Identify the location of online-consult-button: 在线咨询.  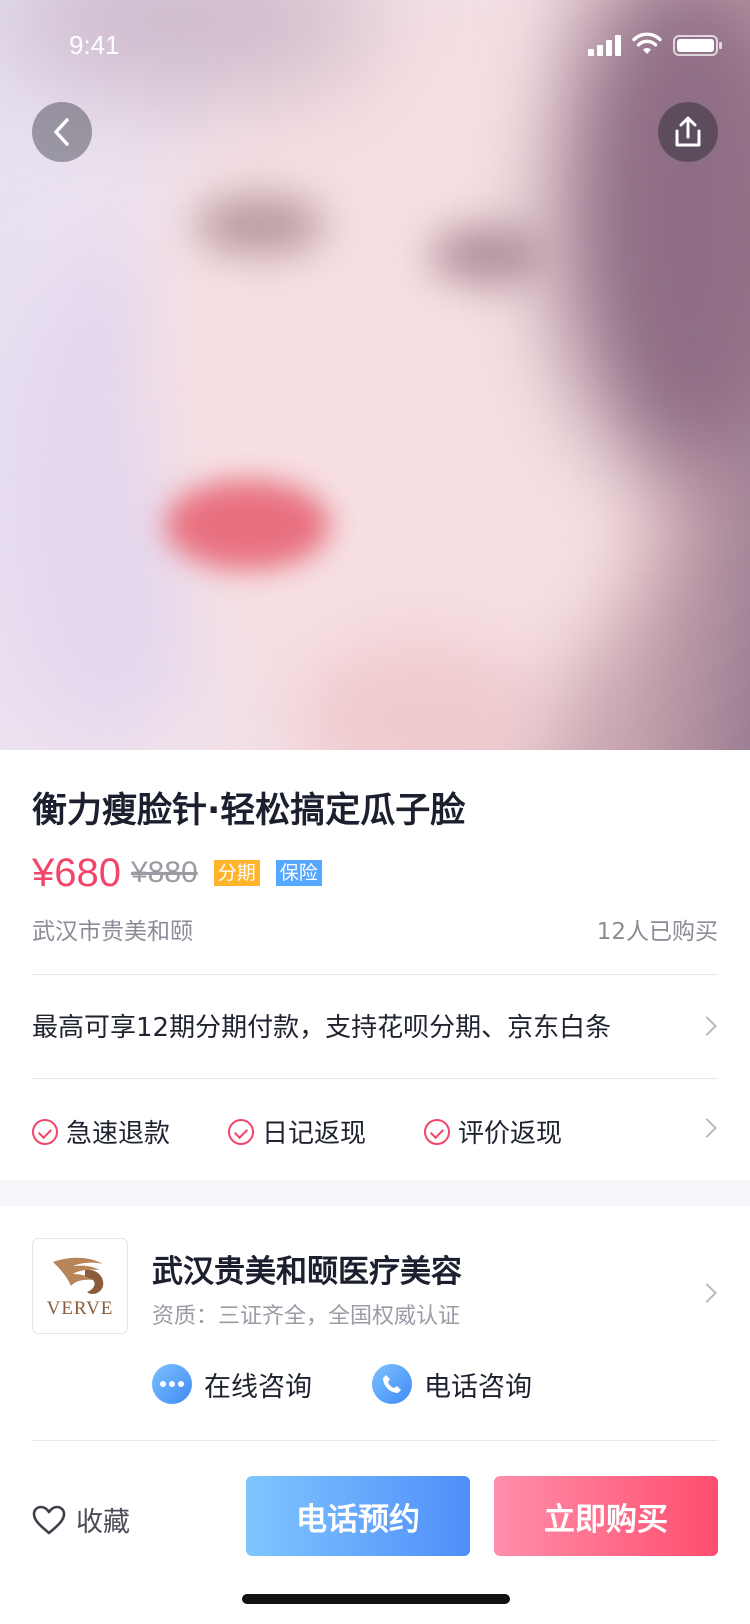
(232, 1384).